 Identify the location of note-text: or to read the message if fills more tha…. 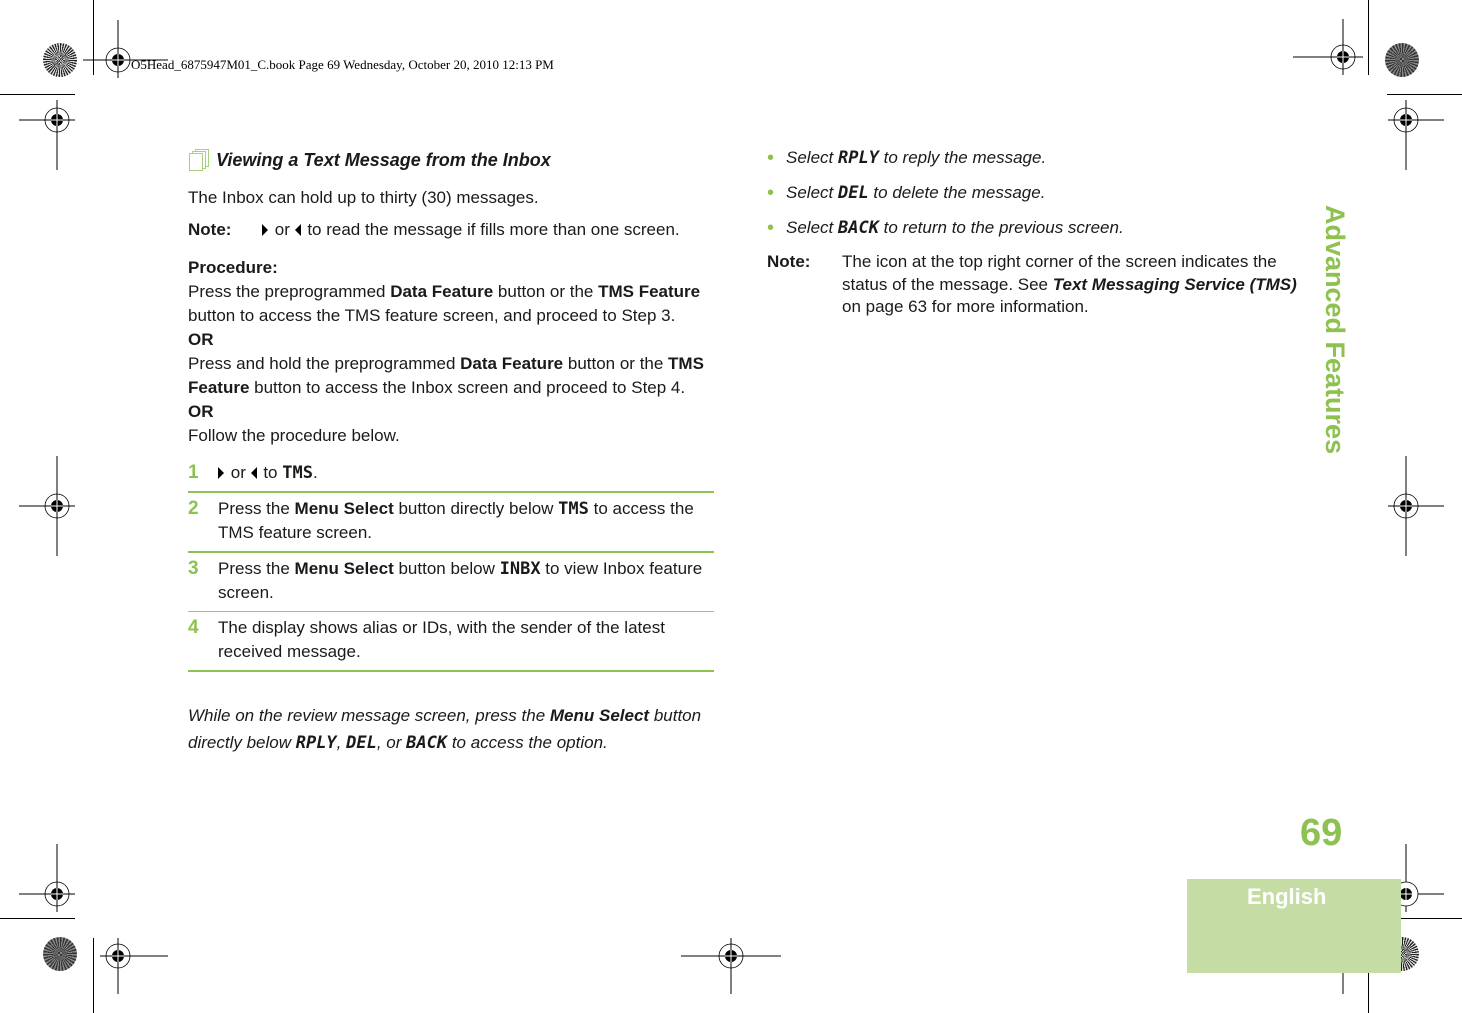
(471, 230).